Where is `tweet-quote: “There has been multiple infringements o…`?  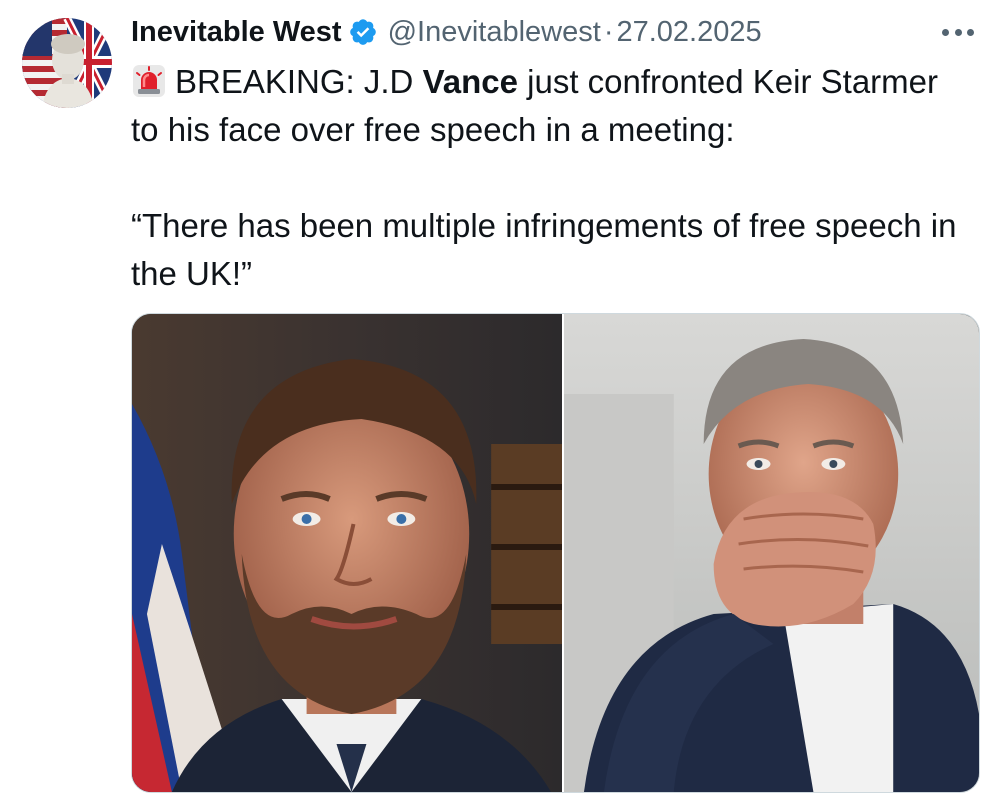 tweet-quote: “There has been multiple infringements o… is located at coordinates (544, 249).